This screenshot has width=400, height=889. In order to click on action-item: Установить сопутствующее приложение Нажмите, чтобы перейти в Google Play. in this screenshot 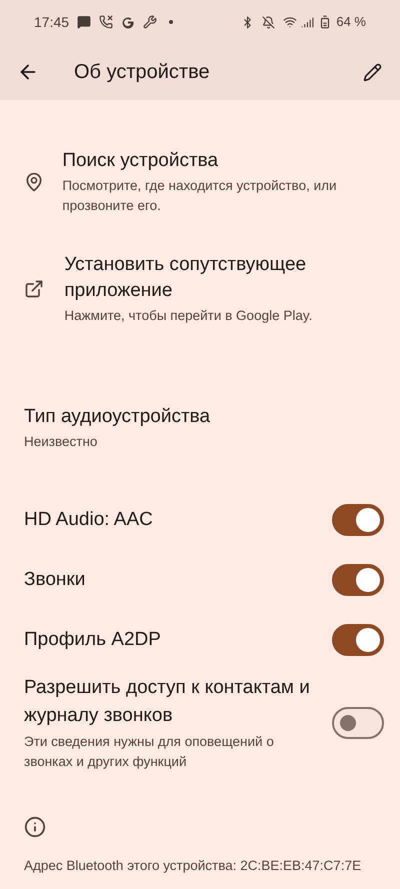, I will do `click(200, 289)`.